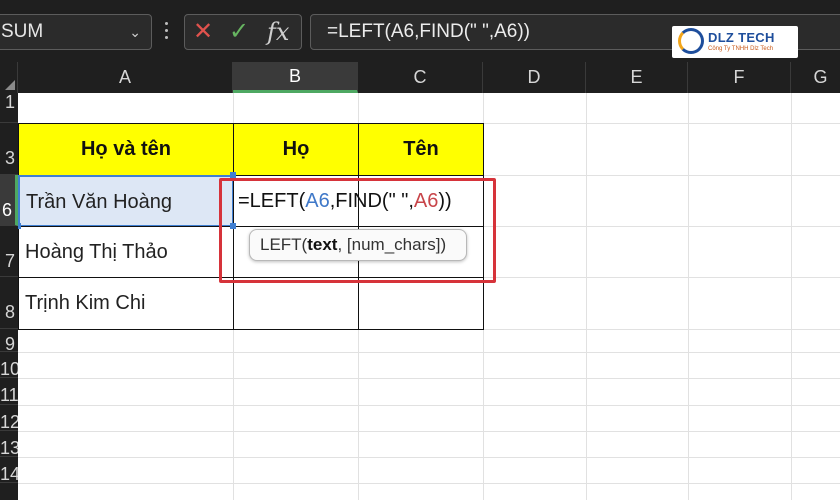  What do you see at coordinates (9, 340) in the screenshot?
I see `row-header-6: 9` at bounding box center [9, 340].